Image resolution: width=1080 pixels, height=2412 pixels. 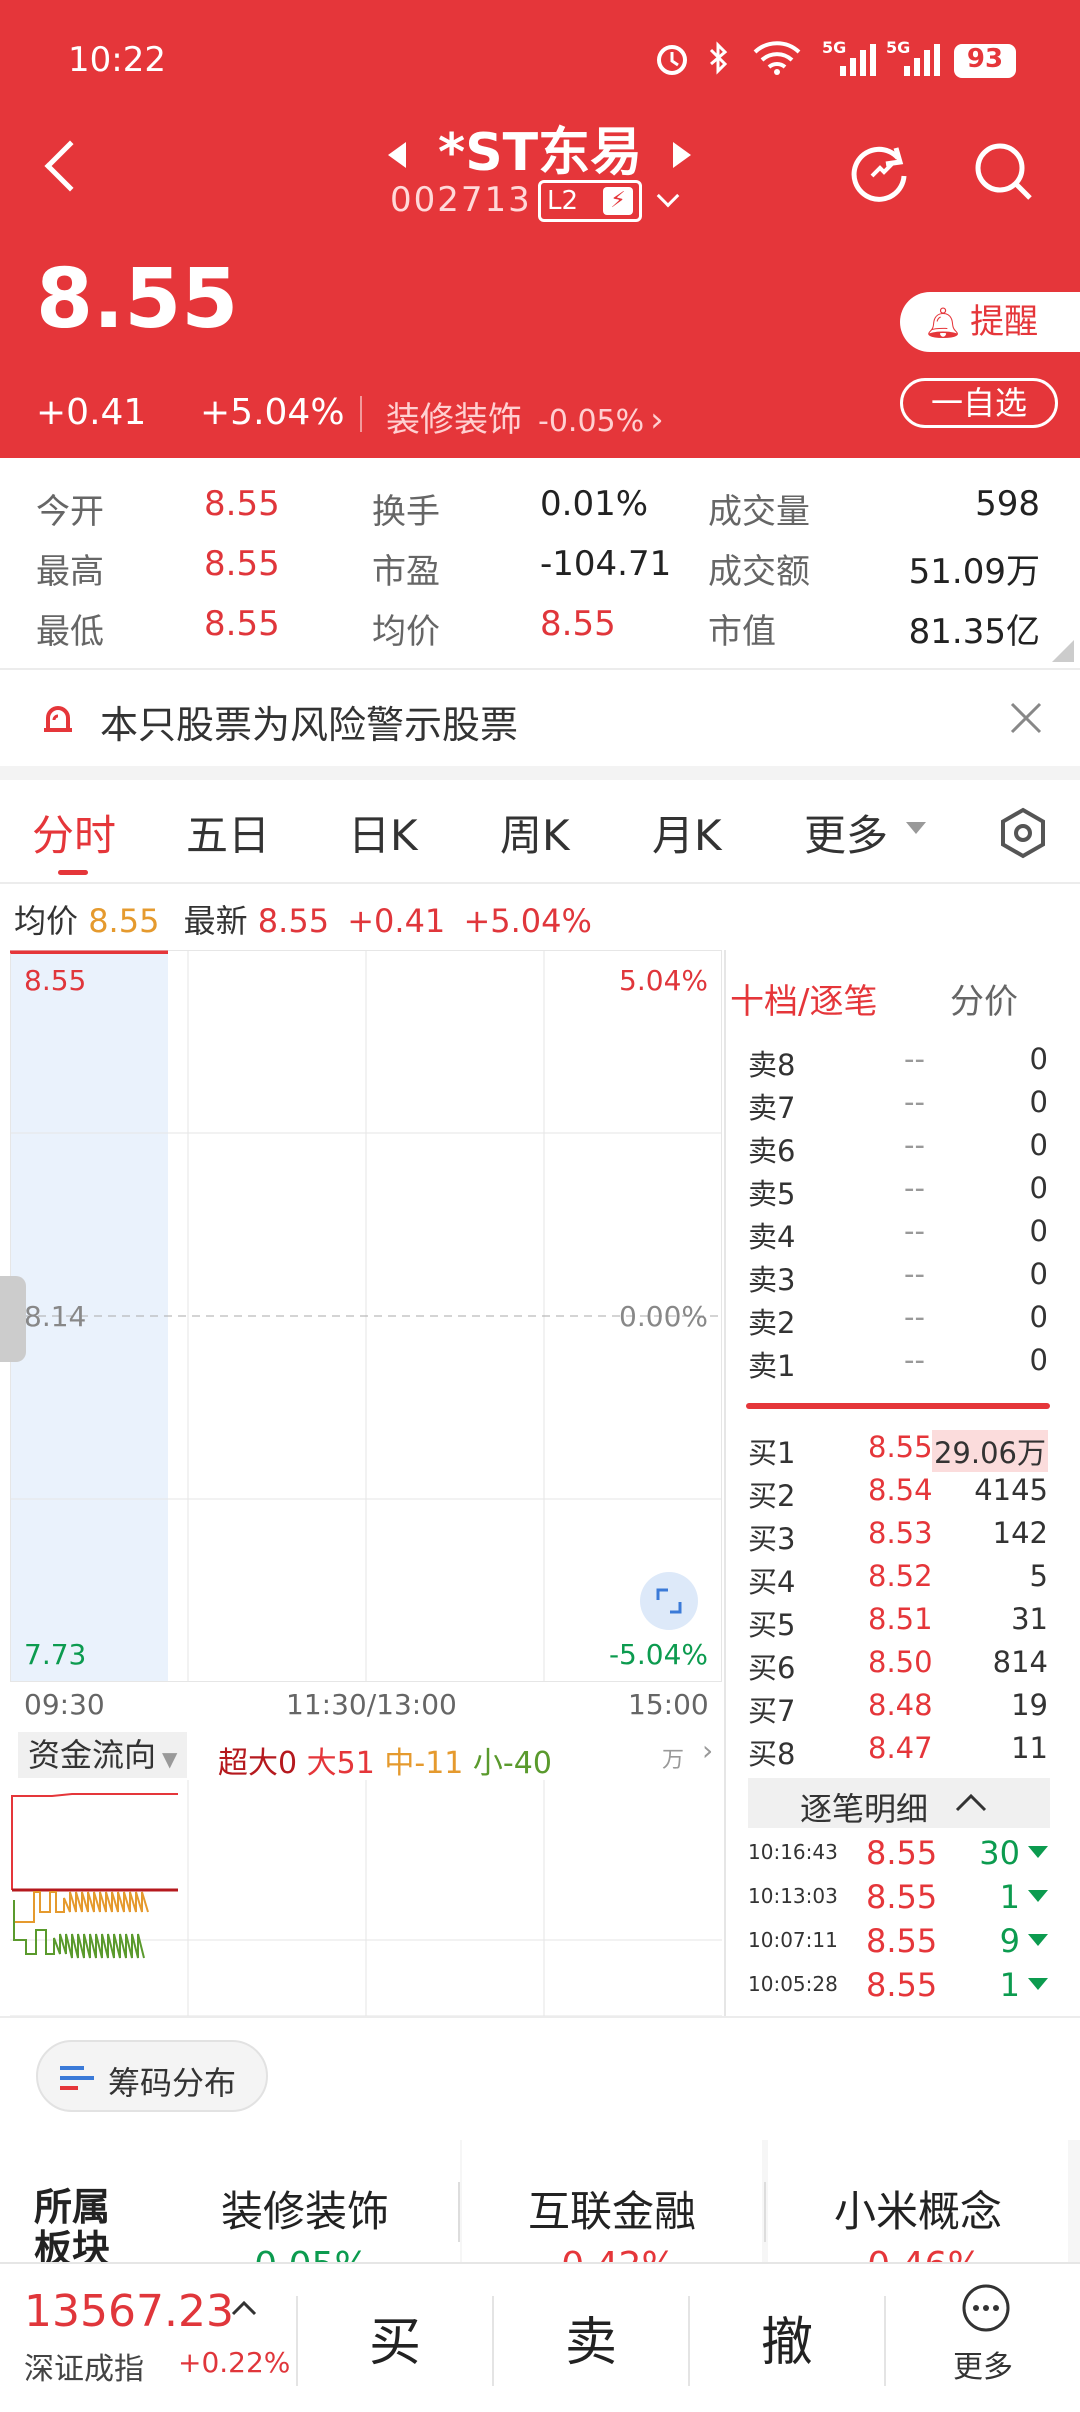 I want to click on orderbook-tab: 十档/逐笔, so click(x=803, y=998).